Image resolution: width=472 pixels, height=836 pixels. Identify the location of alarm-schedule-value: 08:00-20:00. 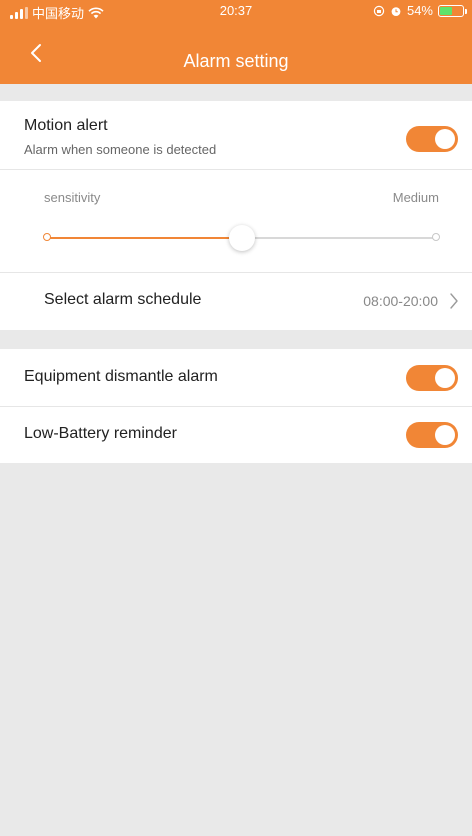
(400, 301).